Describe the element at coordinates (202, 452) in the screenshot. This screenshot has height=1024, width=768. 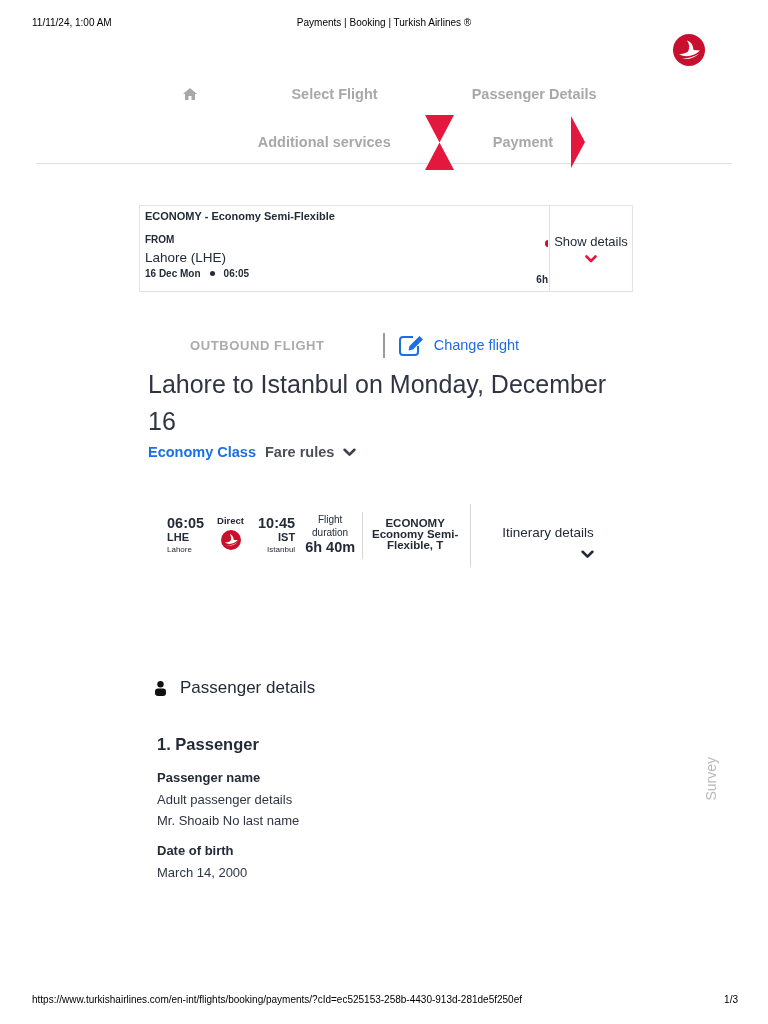
I see `cabin-class-link: Economy Class` at that location.